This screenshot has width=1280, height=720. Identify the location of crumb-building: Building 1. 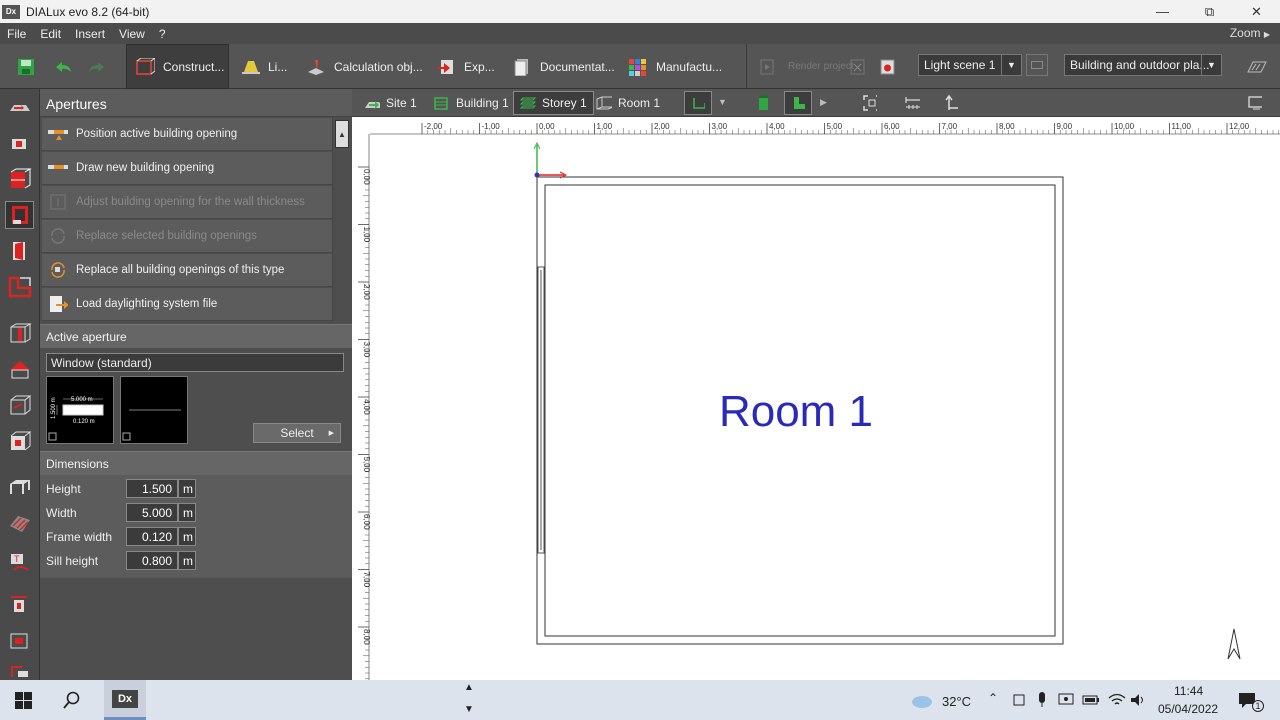
(471, 103).